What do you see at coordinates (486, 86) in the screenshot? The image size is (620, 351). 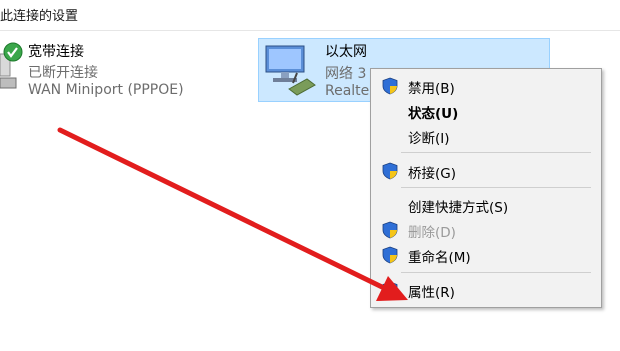 I see `menu-item-disable: 禁用(B)` at bounding box center [486, 86].